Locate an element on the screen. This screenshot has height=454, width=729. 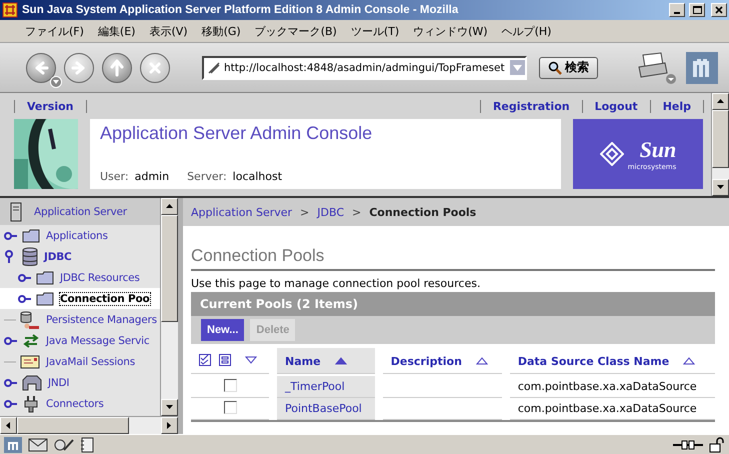
app-icon is located at coordinates (10, 10).